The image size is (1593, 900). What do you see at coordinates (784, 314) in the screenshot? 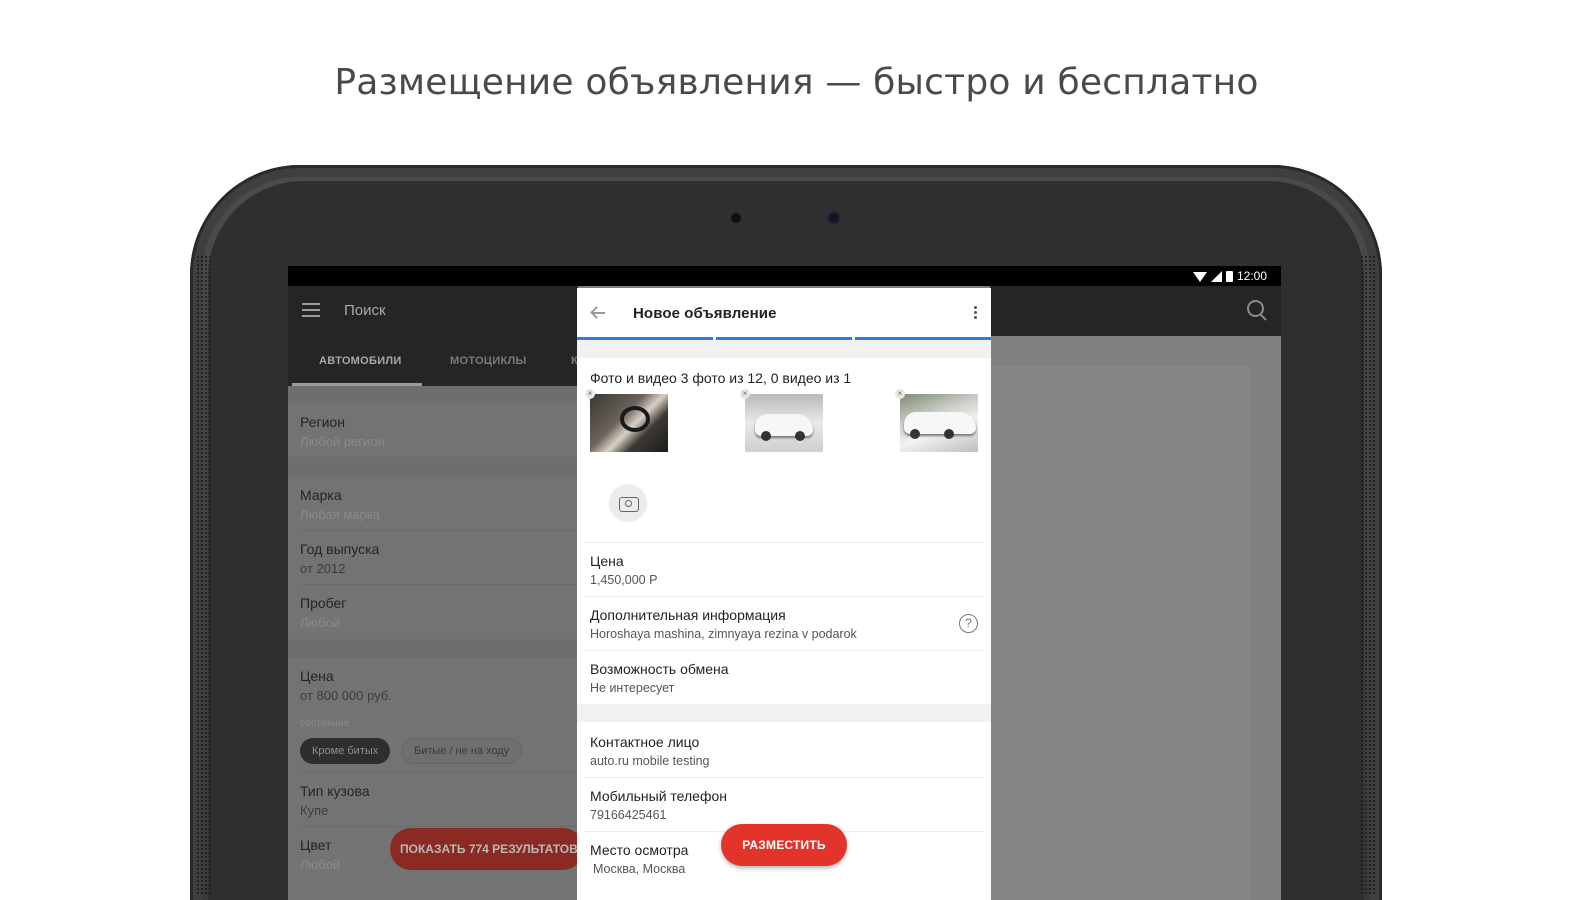
I see `dialog-header: Новое объявление` at bounding box center [784, 314].